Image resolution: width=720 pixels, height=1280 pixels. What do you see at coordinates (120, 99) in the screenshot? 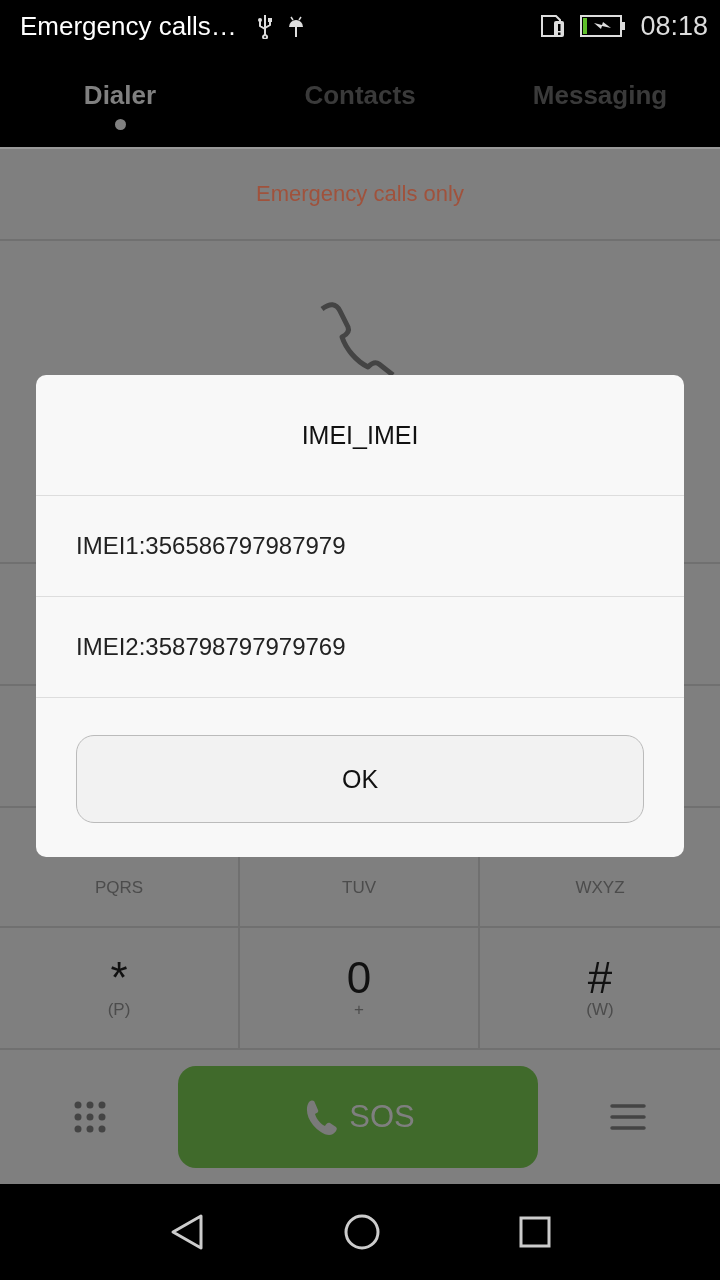
I see `tab: Dialer` at bounding box center [120, 99].